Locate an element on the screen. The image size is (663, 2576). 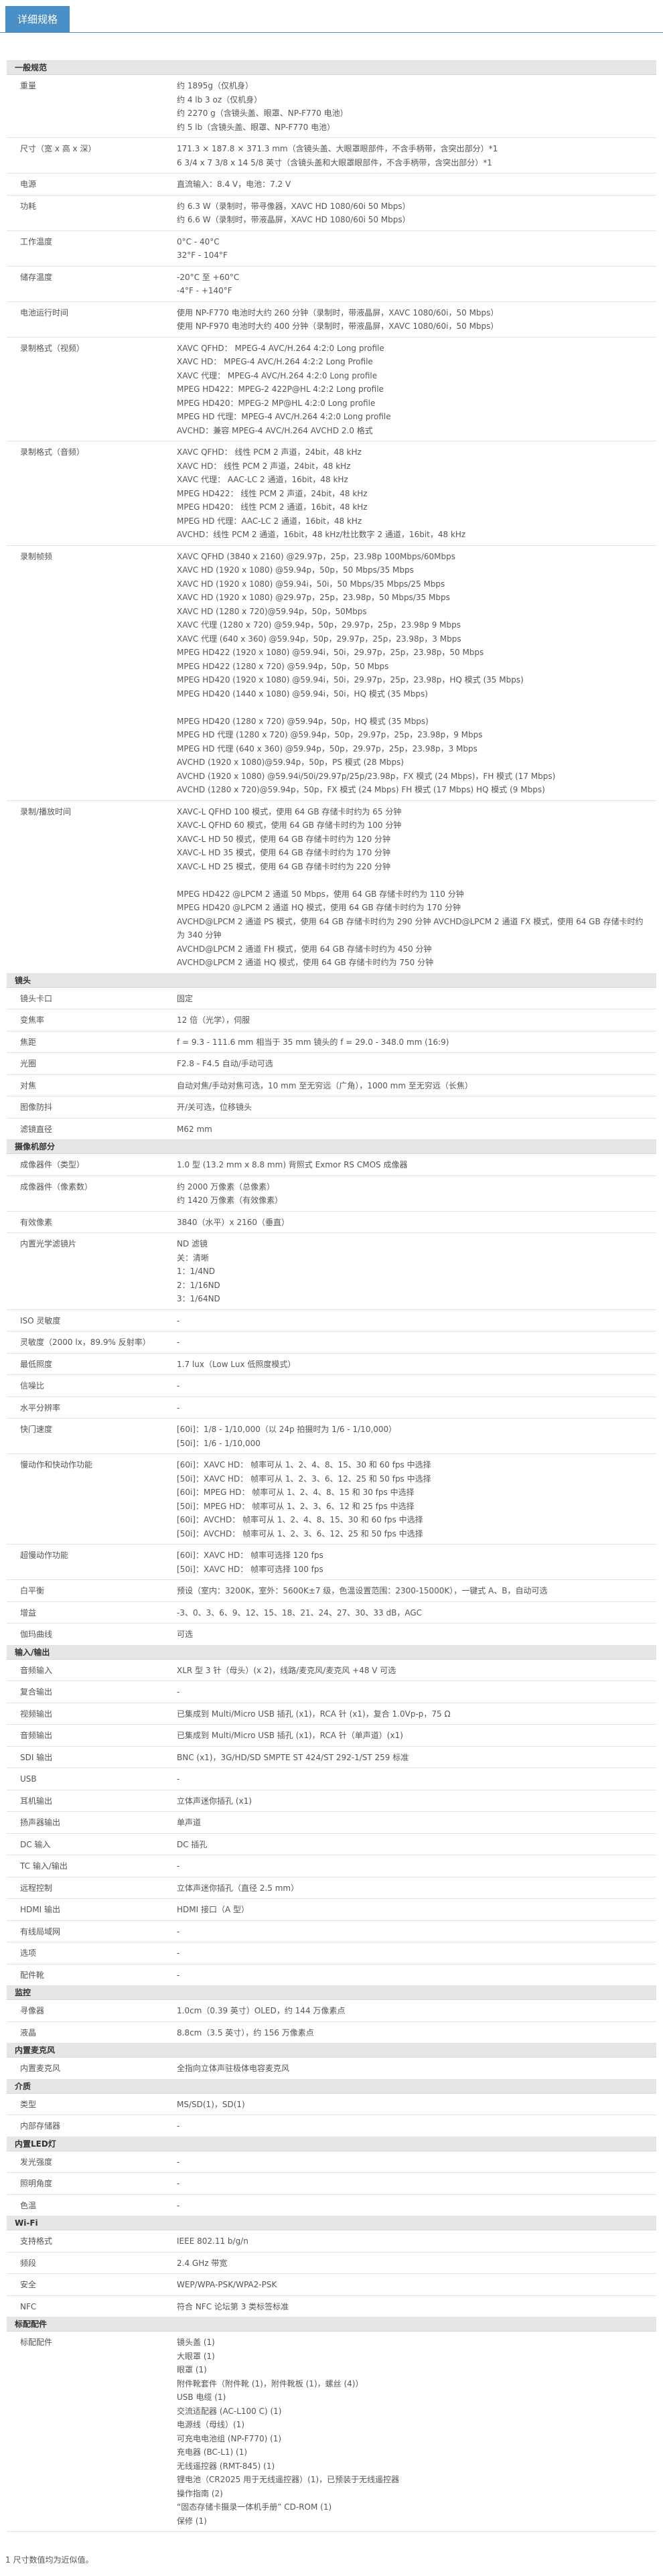
spec-value-line: 单声道 is located at coordinates (189, 1822).